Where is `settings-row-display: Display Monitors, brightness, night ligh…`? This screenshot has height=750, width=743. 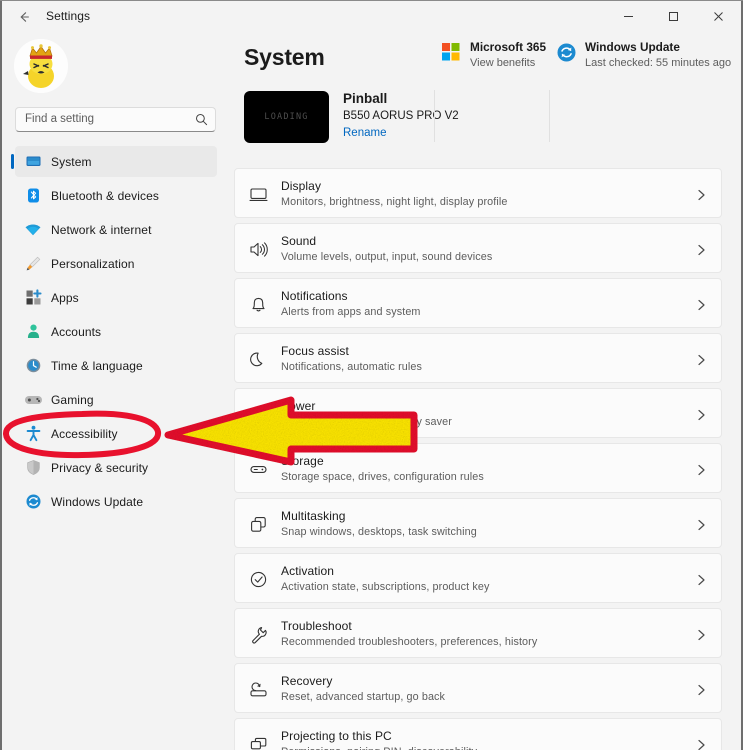 settings-row-display: Display Monitors, brightness, night ligh… is located at coordinates (478, 193).